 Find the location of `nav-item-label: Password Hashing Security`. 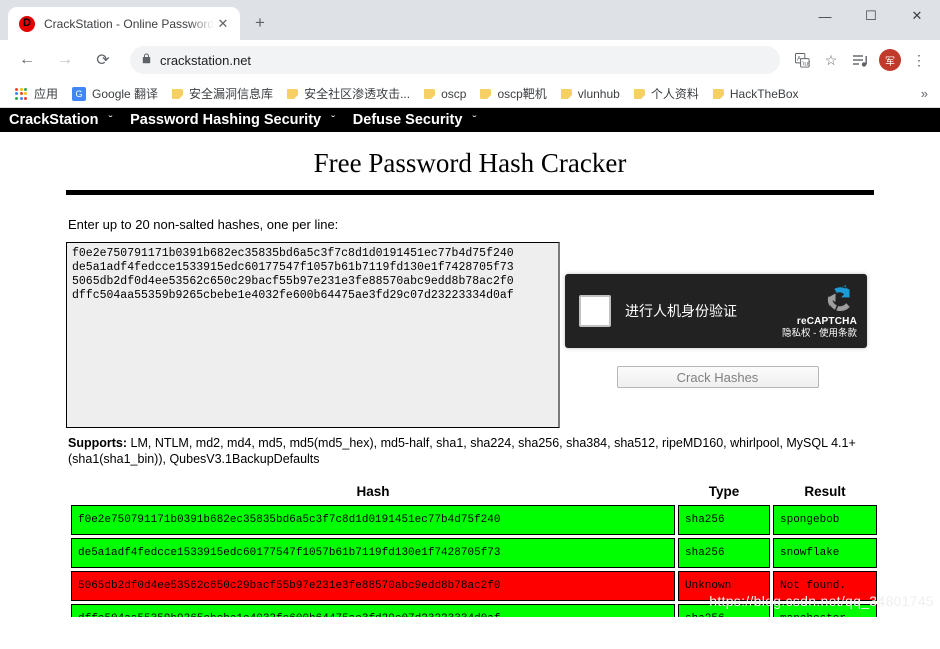

nav-item-label: Password Hashing Security is located at coordinates (226, 120).